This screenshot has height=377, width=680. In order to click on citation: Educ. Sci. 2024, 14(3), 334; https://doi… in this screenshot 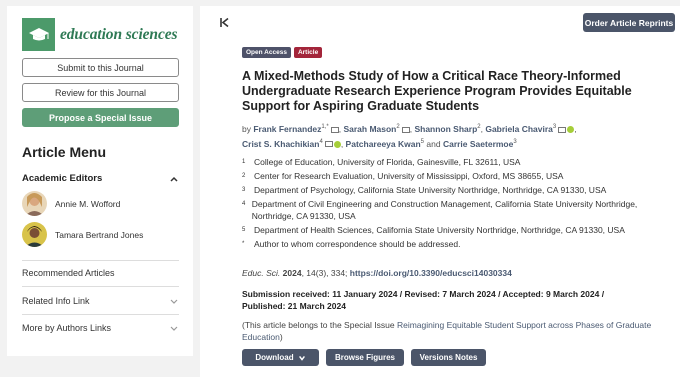, I will do `click(377, 273)`.